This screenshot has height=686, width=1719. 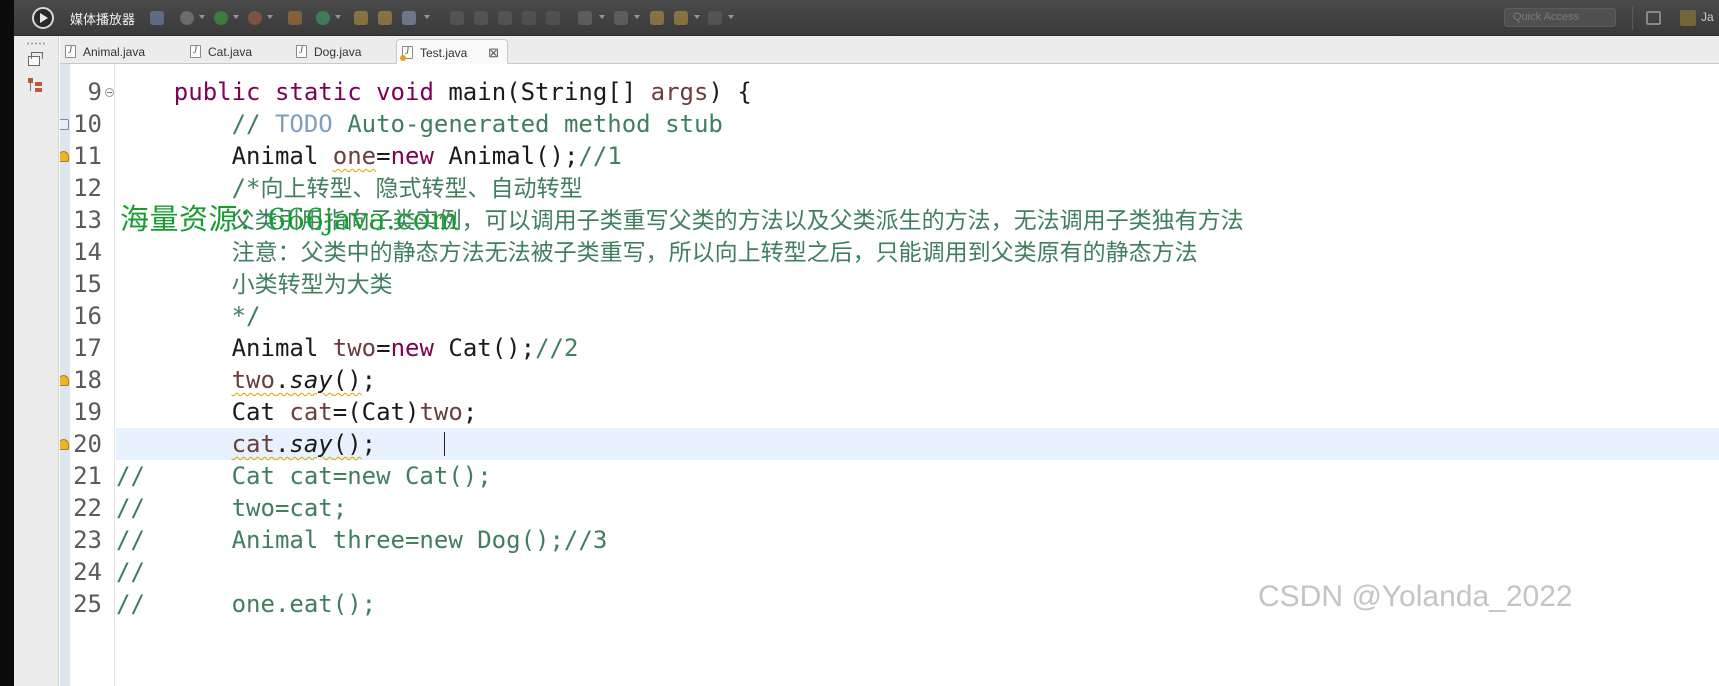 What do you see at coordinates (889, 476) in the screenshot?
I see `code-line: 21 // Cat cat=new Cat();` at bounding box center [889, 476].